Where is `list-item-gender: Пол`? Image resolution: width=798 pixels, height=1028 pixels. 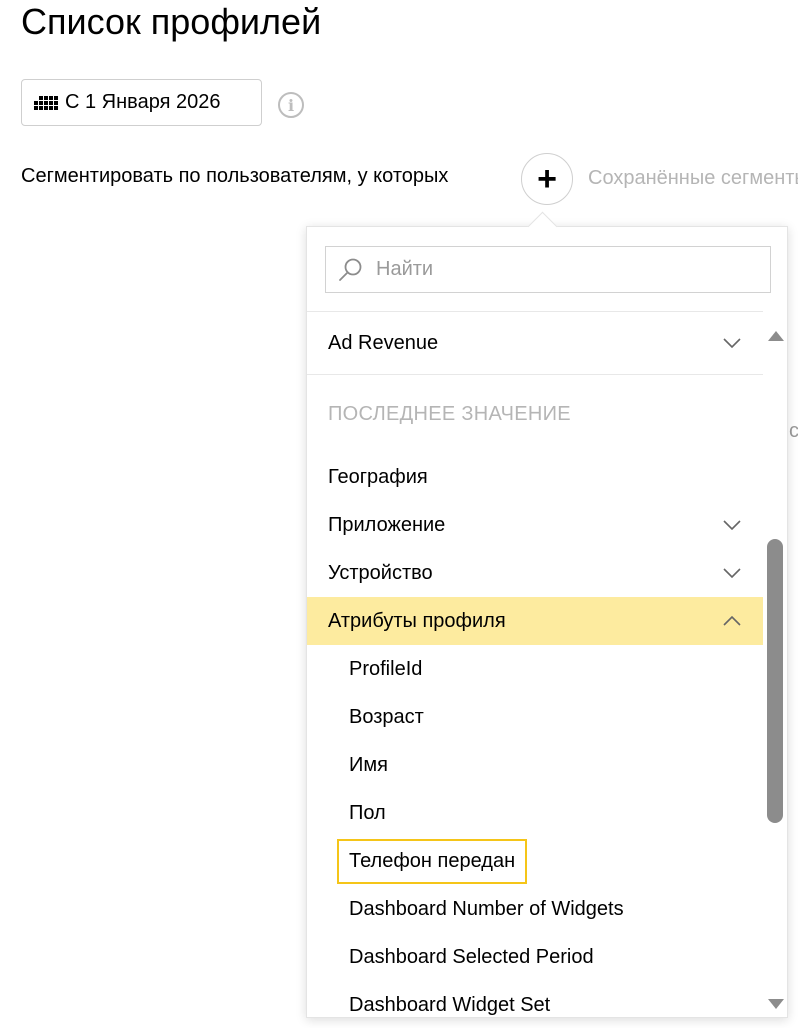 list-item-gender: Пол is located at coordinates (535, 813).